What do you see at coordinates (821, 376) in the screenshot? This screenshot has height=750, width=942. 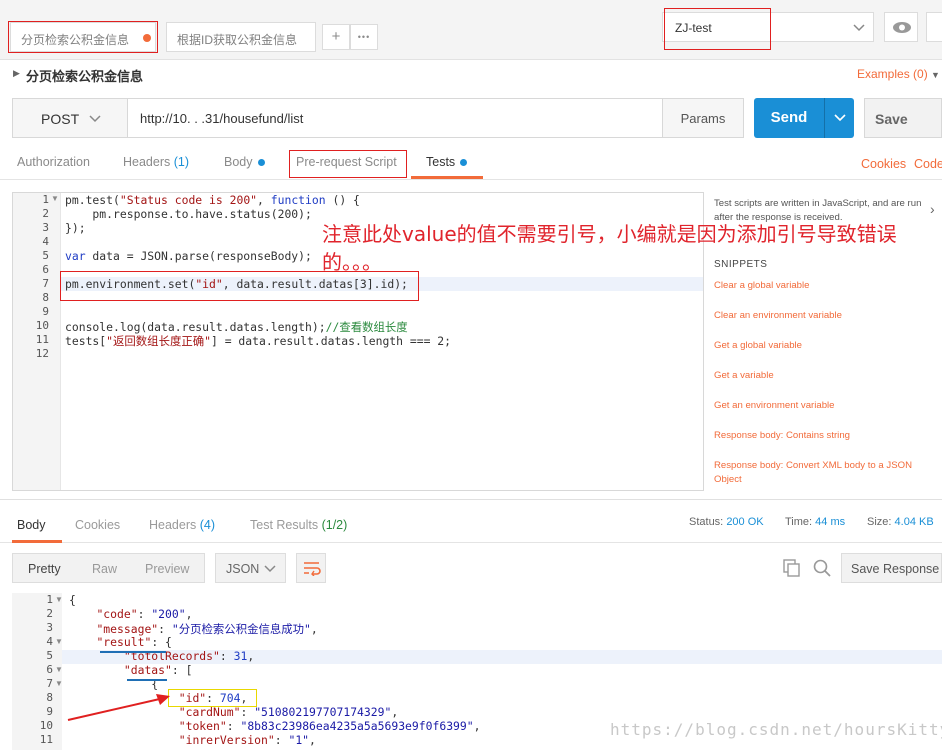 I see `snippet-get-variable: Get a variable` at bounding box center [821, 376].